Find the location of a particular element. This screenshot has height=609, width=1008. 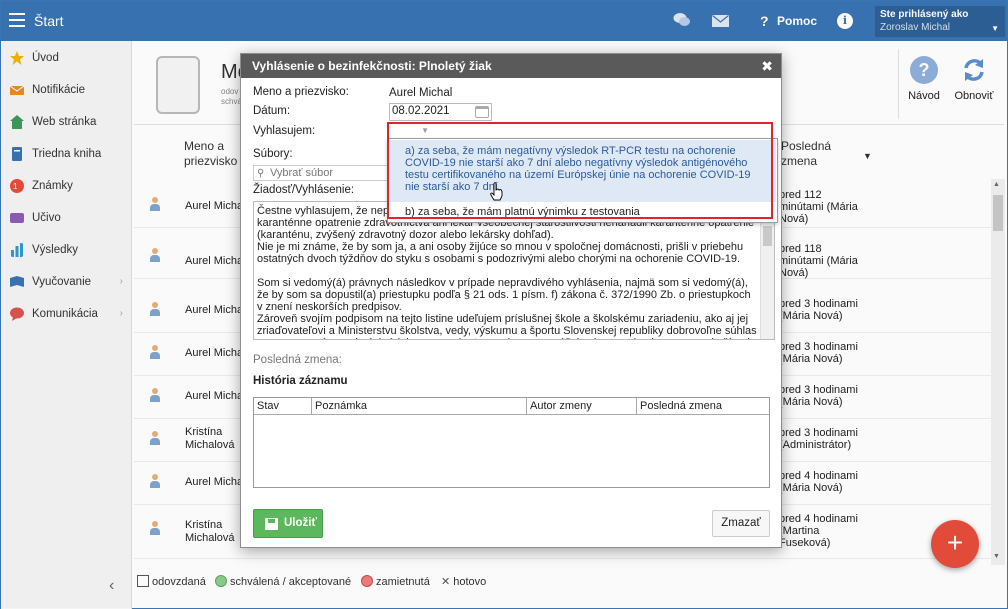

request-label: Žiadosť/Vyhlásenie: is located at coordinates (304, 190).